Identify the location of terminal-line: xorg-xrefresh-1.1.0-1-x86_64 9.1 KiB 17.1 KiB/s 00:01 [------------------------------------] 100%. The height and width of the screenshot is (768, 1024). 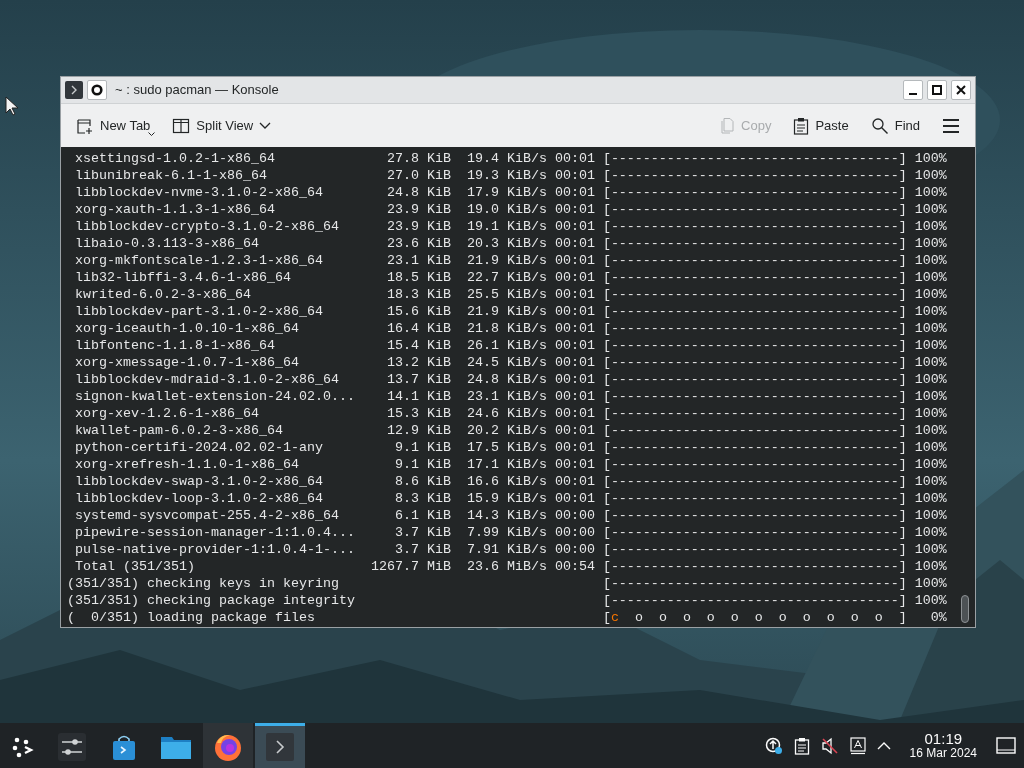
(510, 464).